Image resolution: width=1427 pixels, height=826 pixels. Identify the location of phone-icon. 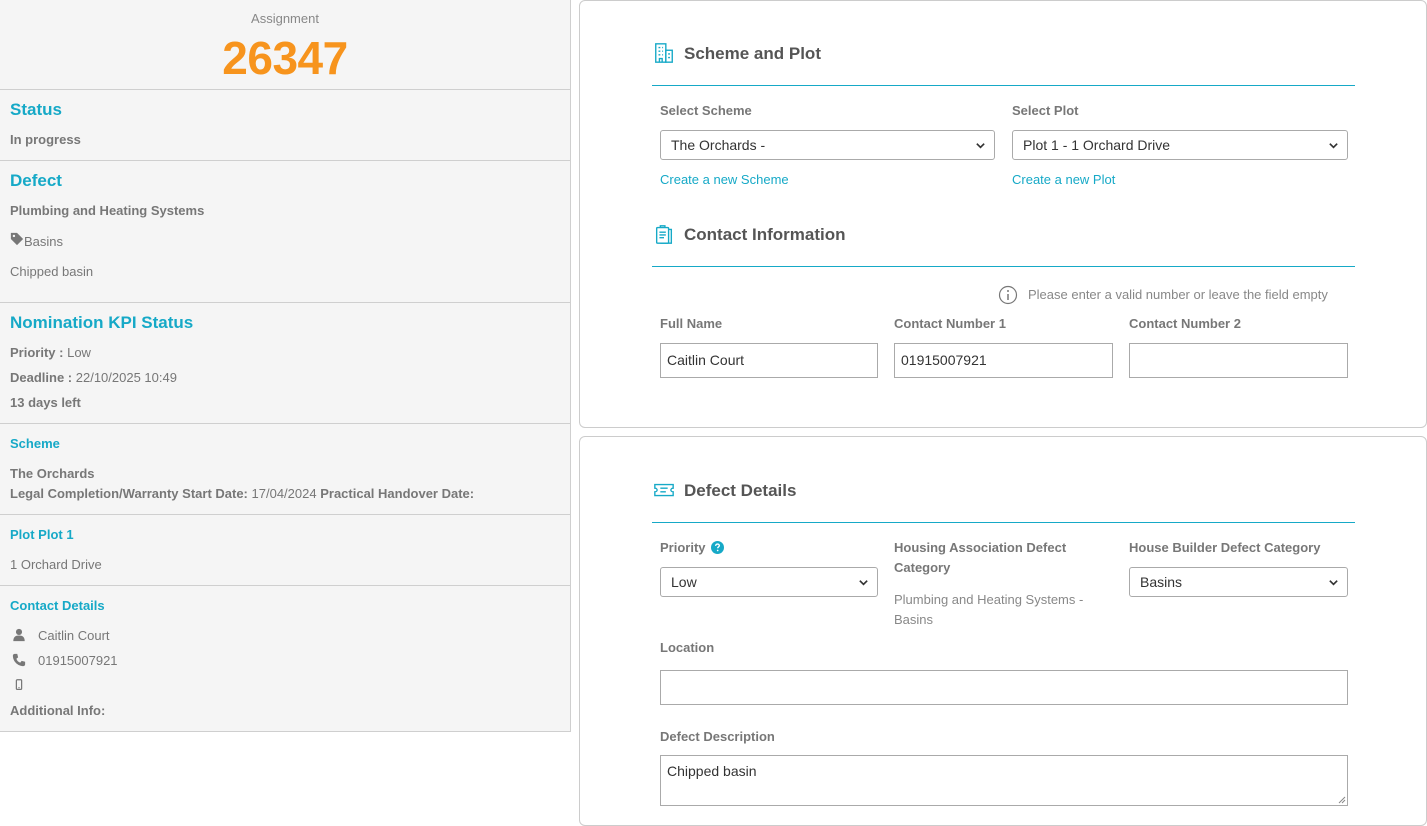
(19, 660).